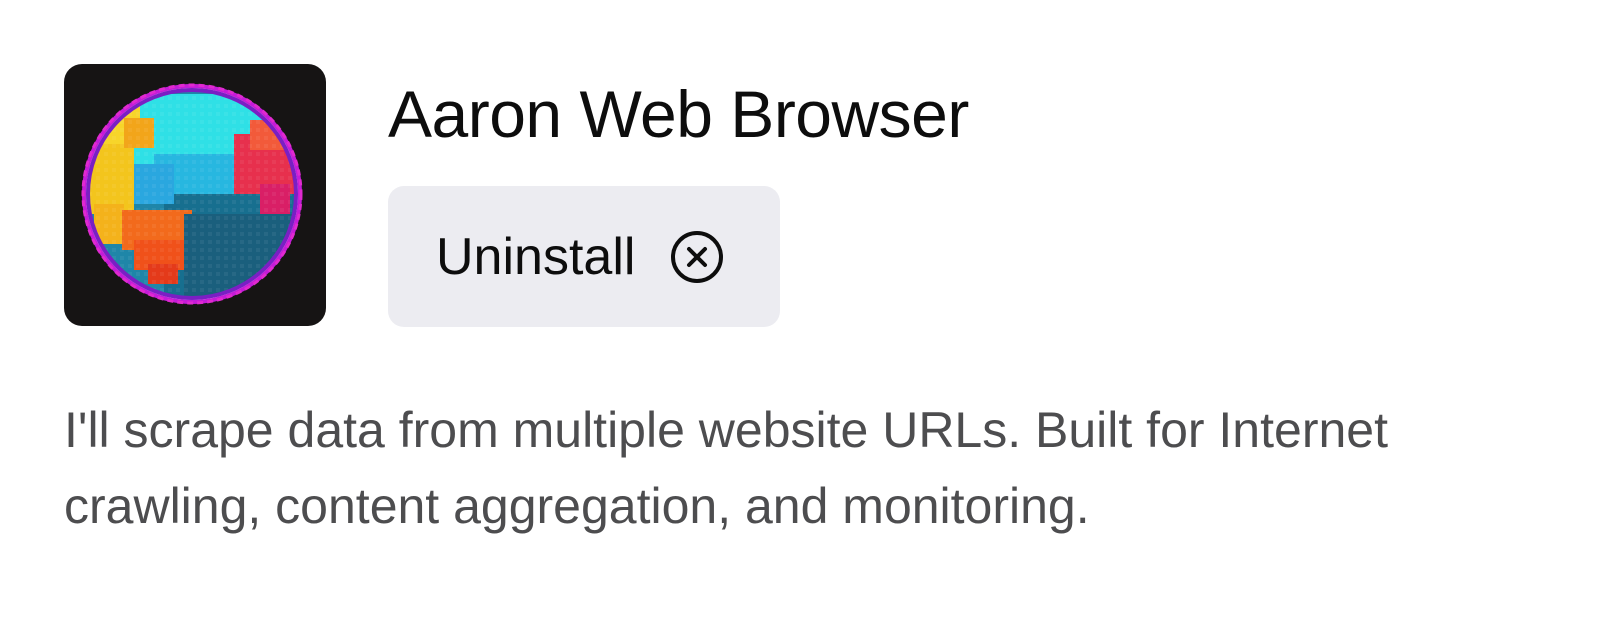 This screenshot has width=1604, height=627. Describe the element at coordinates (678, 114) in the screenshot. I see `plugin-title: Aaron Web Browser` at that location.